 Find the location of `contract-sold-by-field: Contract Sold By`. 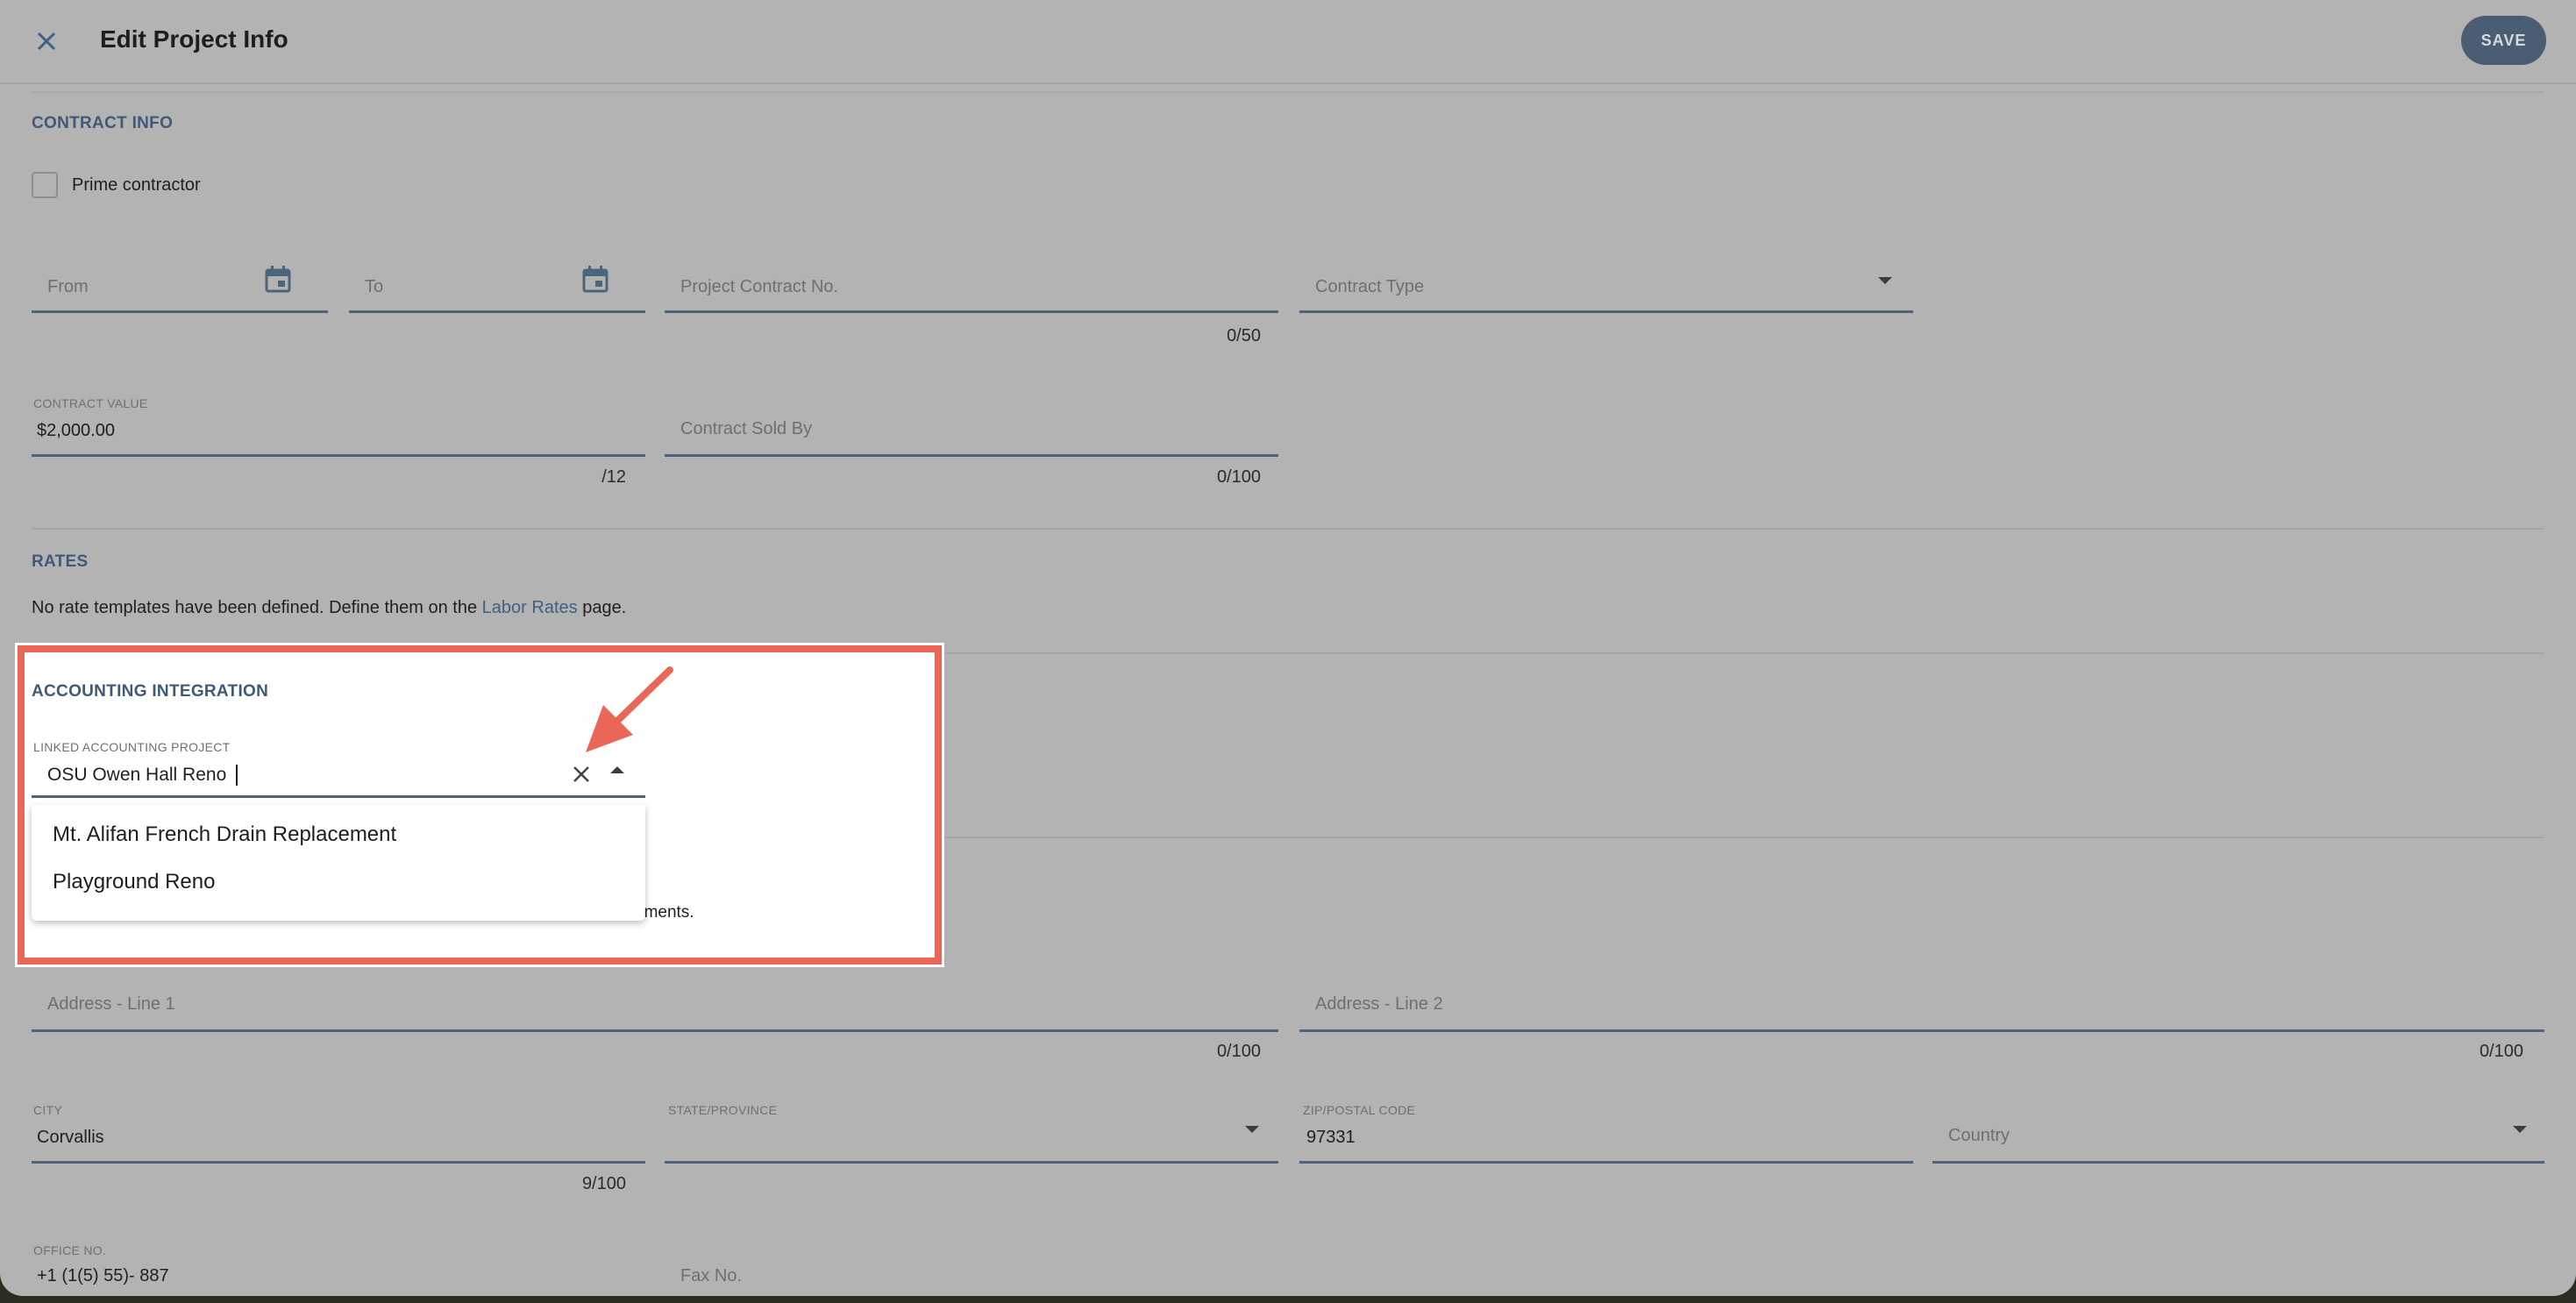

contract-sold-by-field: Contract Sold By is located at coordinates (971, 425).